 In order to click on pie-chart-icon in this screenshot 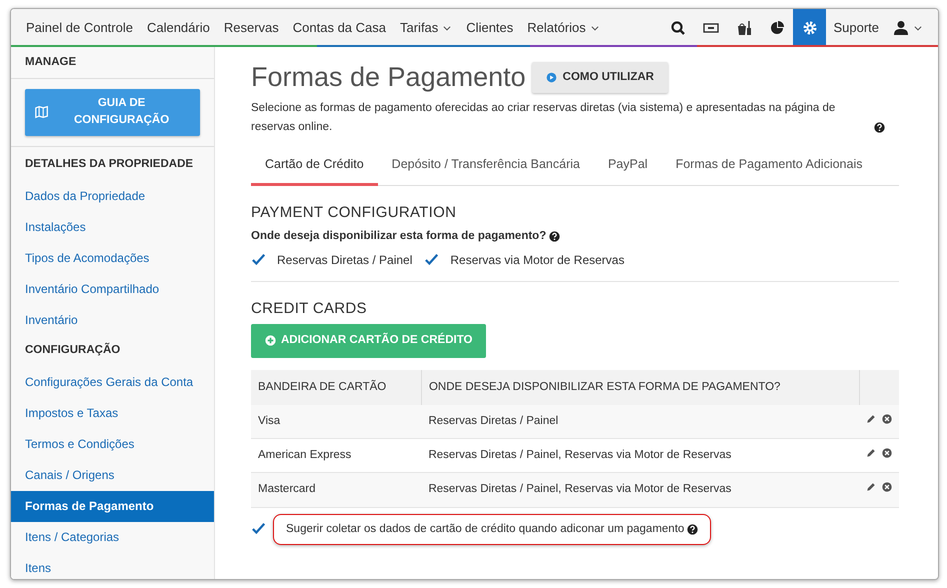, I will do `click(776, 28)`.